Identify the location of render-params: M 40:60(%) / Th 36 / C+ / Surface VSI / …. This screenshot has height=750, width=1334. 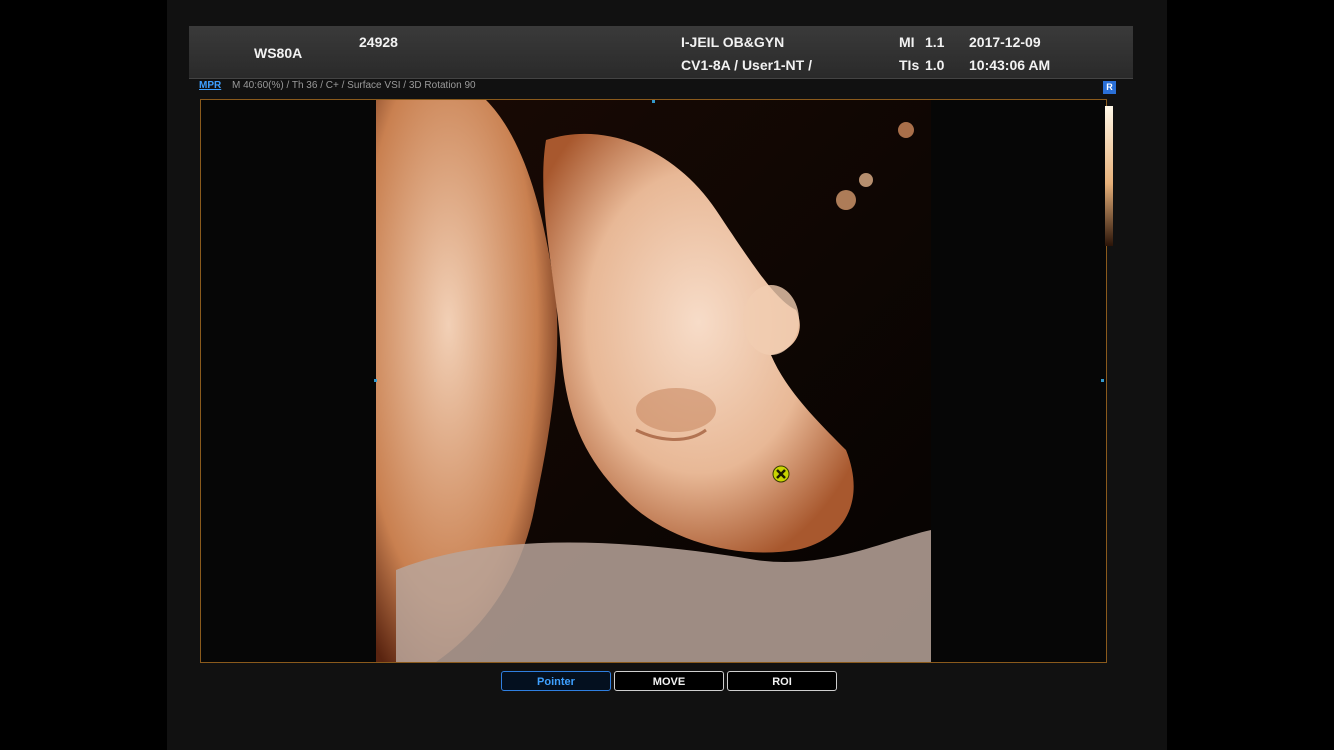
(354, 85).